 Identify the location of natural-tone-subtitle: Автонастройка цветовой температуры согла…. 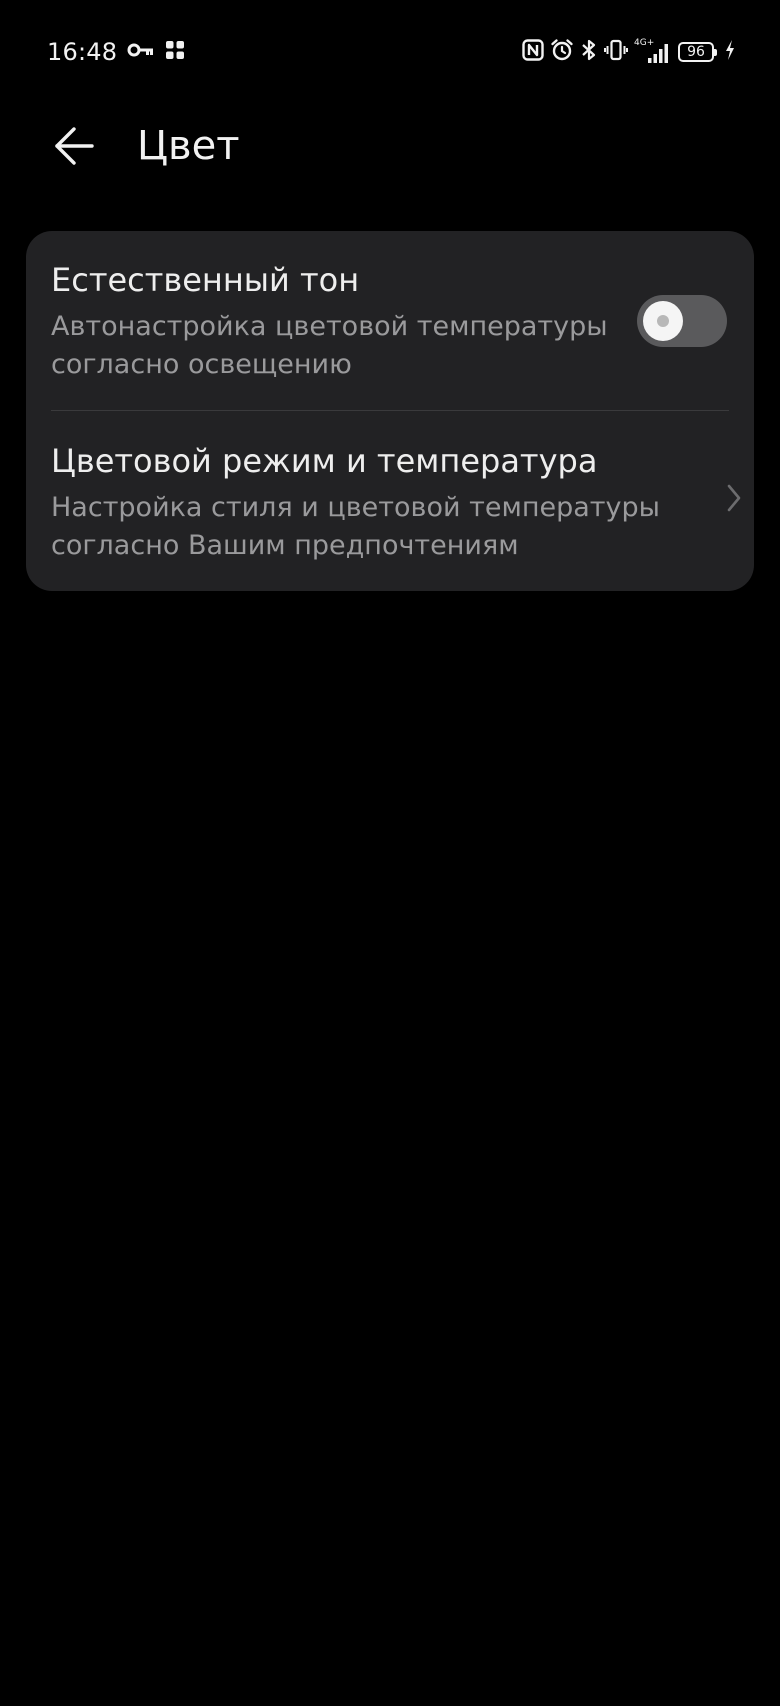
(329, 345).